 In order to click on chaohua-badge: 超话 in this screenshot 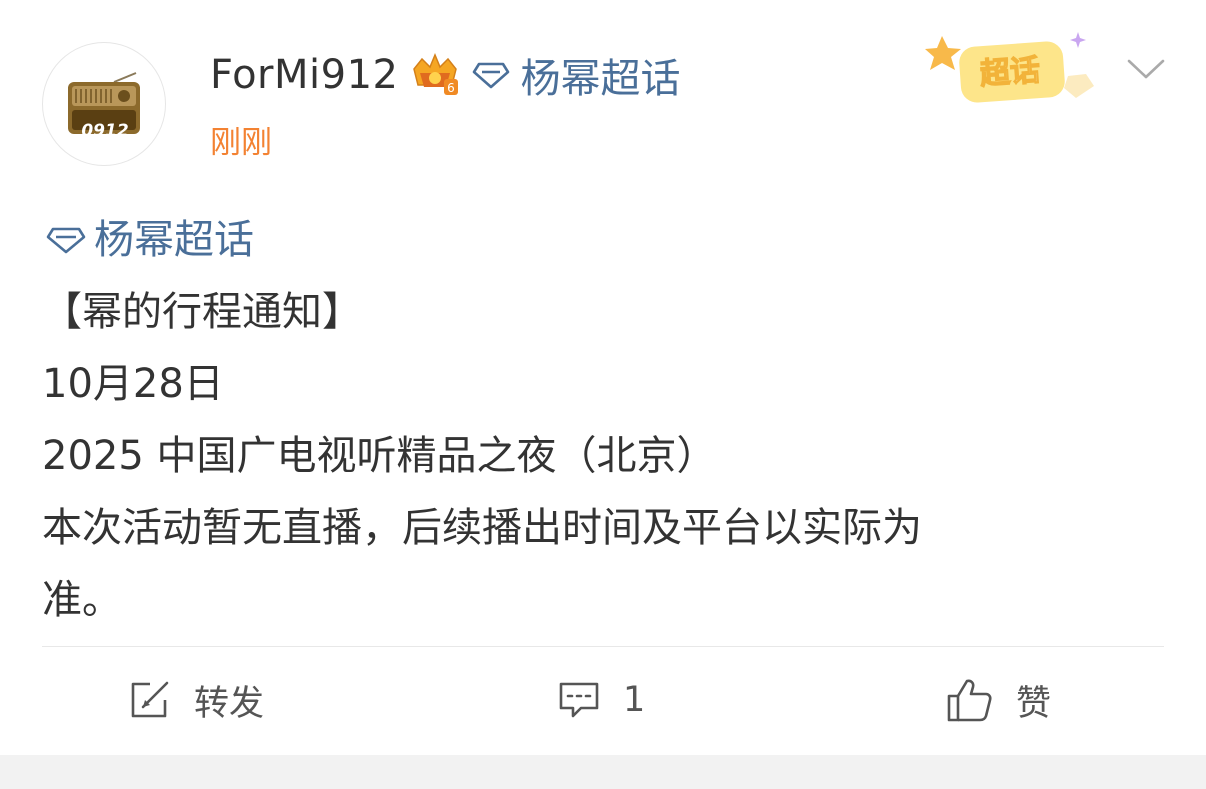, I will do `click(1013, 69)`.